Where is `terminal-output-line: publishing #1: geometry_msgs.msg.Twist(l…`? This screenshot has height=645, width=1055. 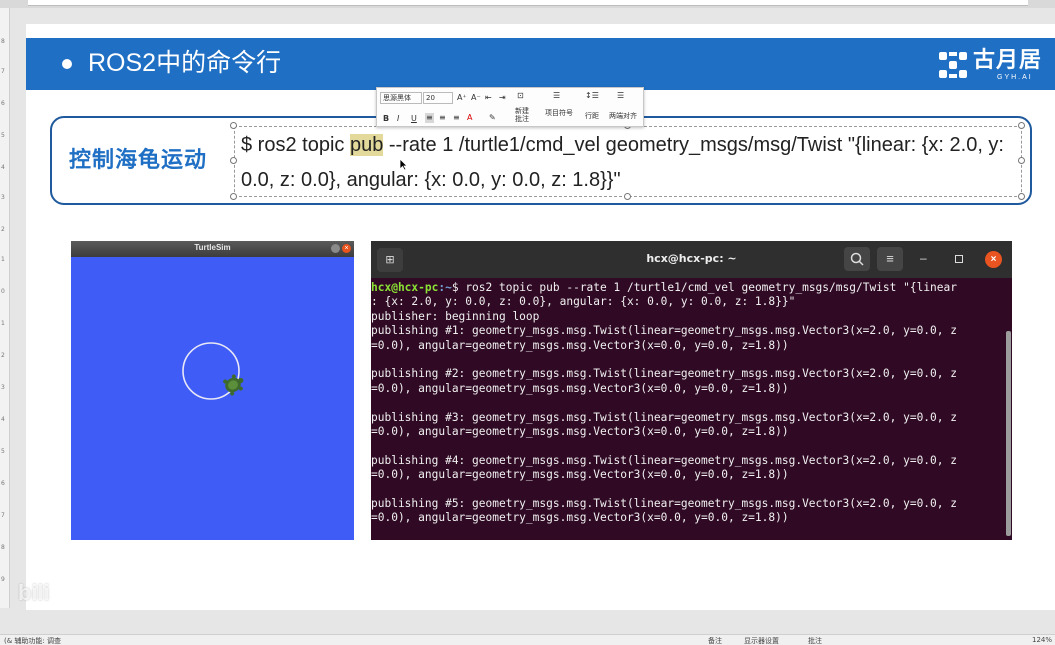
terminal-output-line: publishing #1: geometry_msgs.msg.Twist(l… is located at coordinates (664, 331).